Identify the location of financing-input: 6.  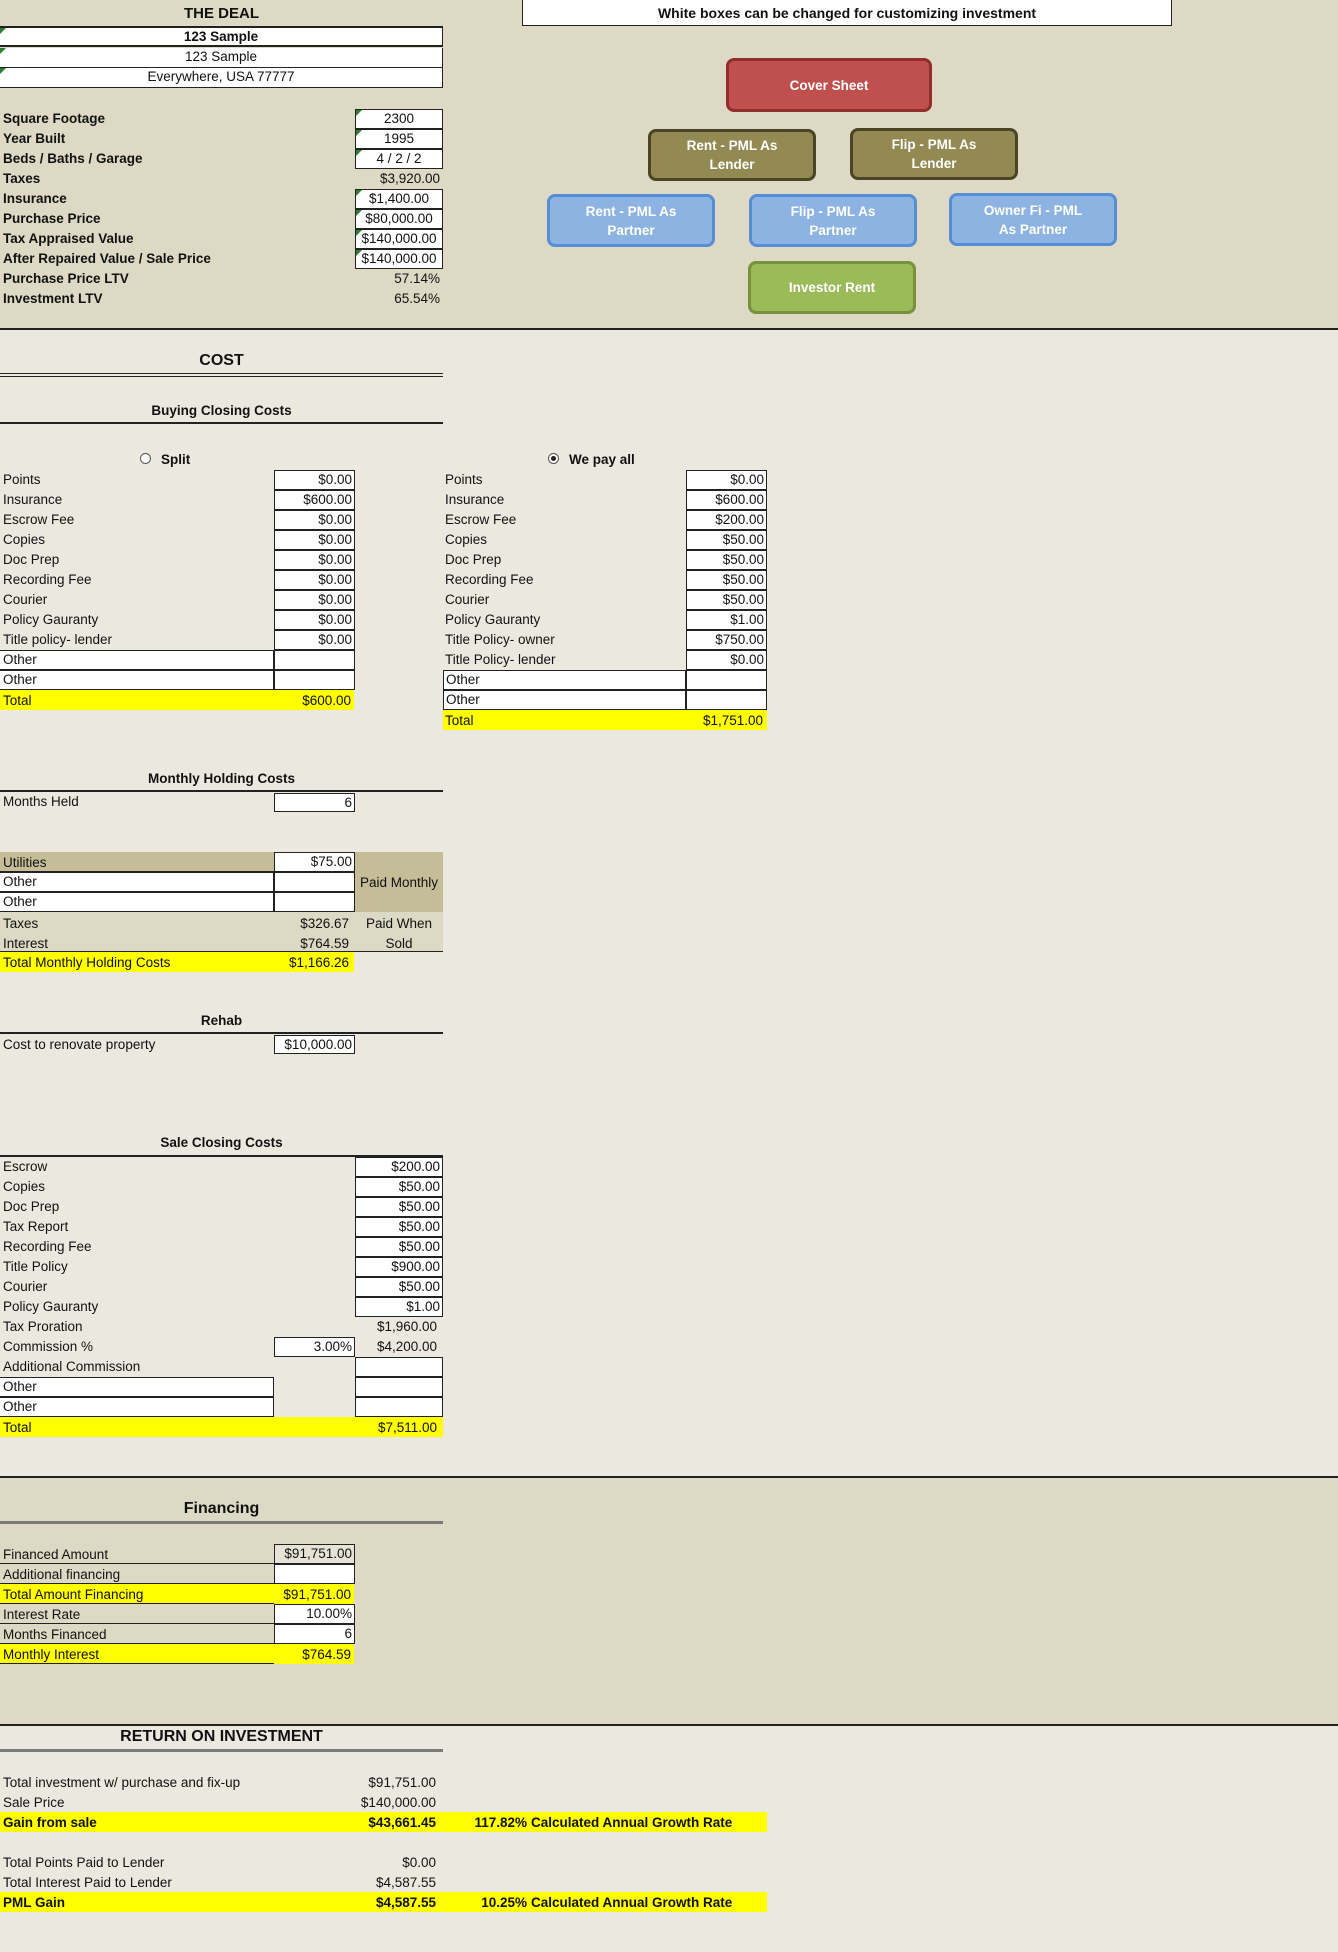
(314, 1634).